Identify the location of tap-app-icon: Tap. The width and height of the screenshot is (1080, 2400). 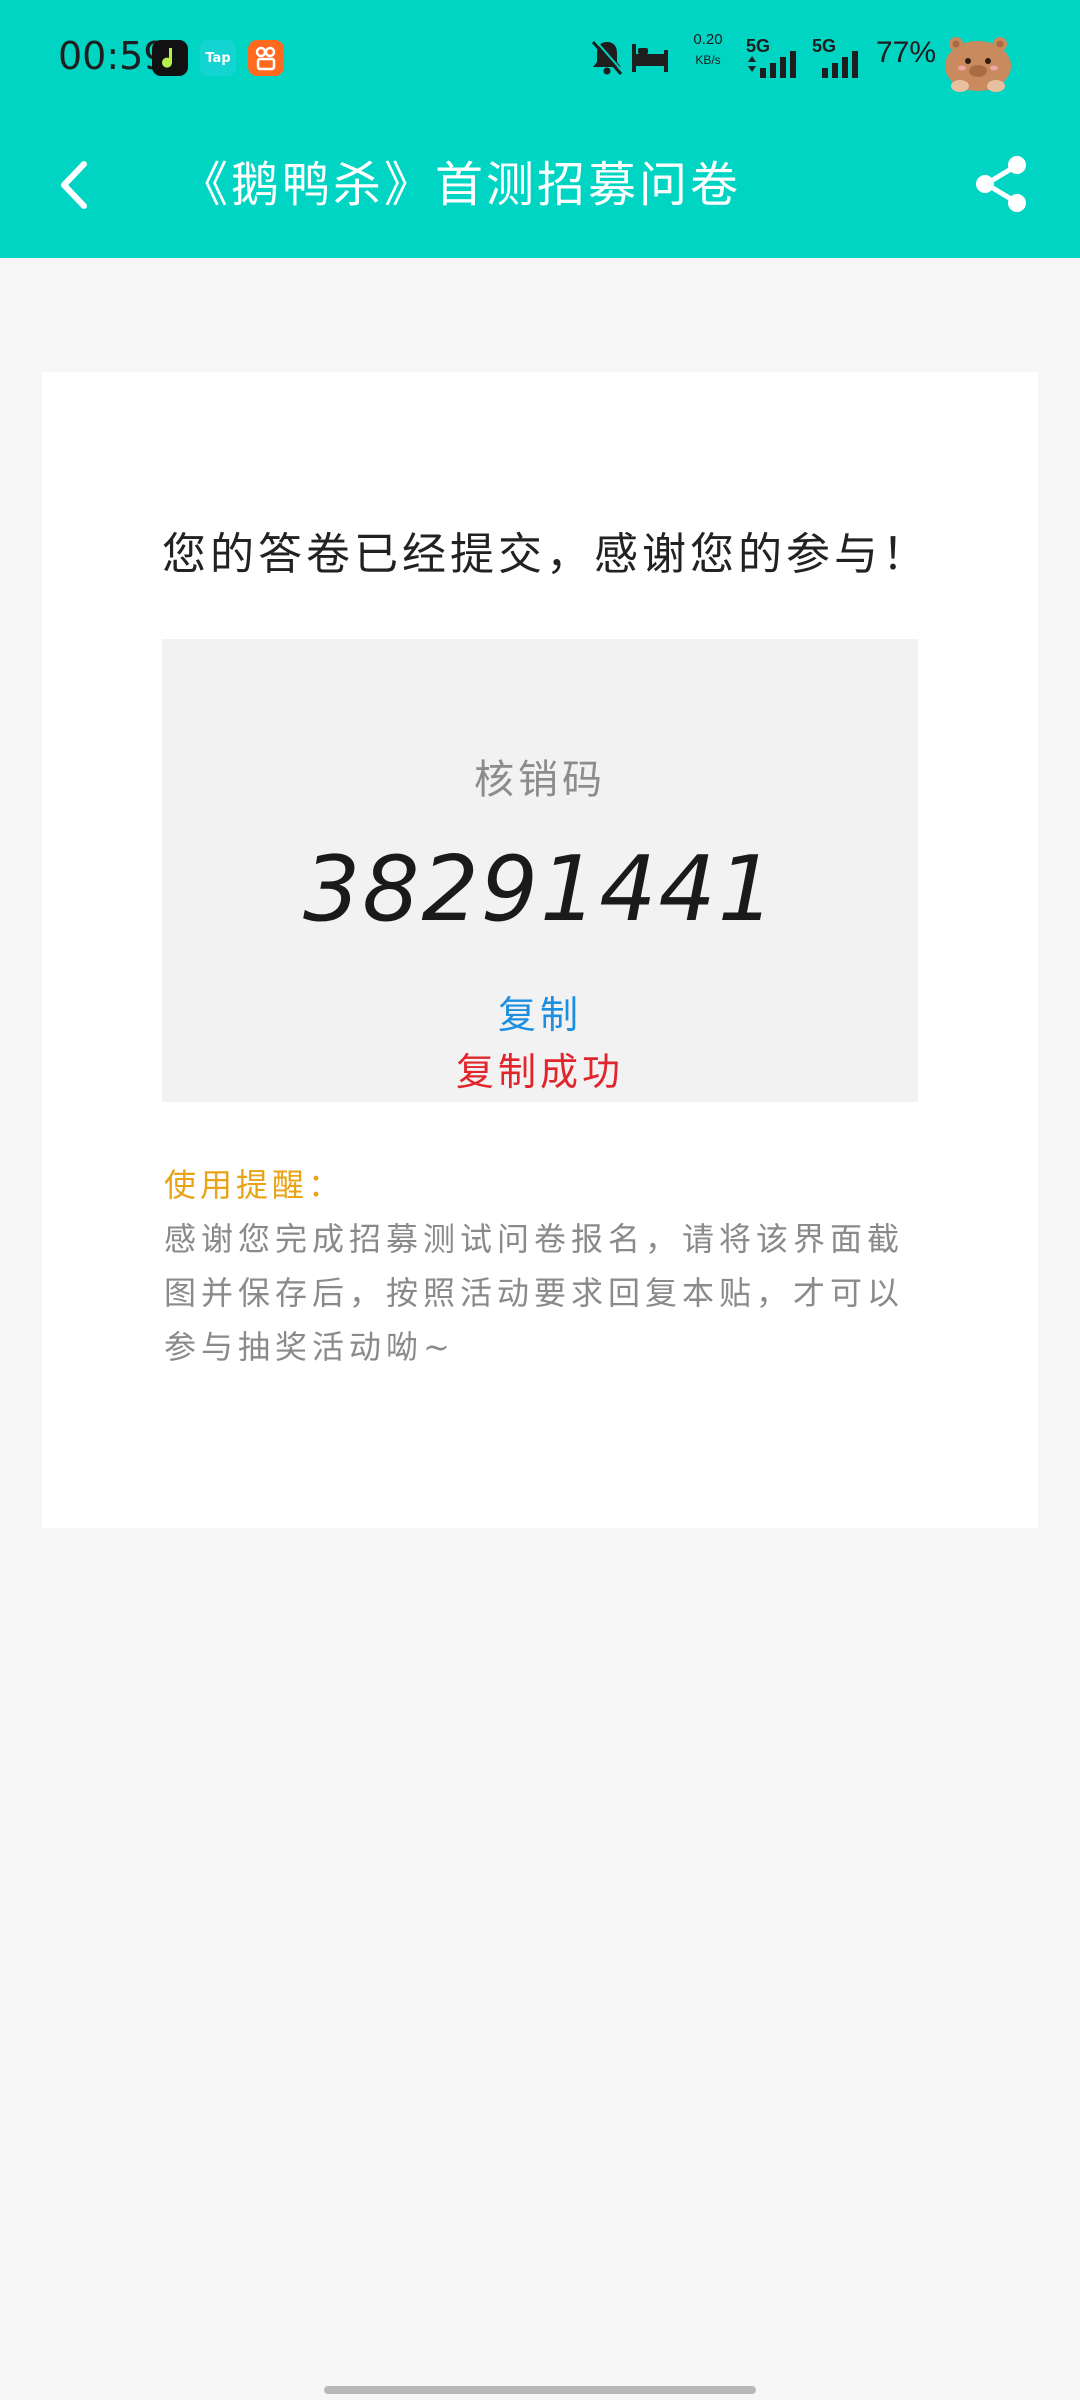
(218, 58).